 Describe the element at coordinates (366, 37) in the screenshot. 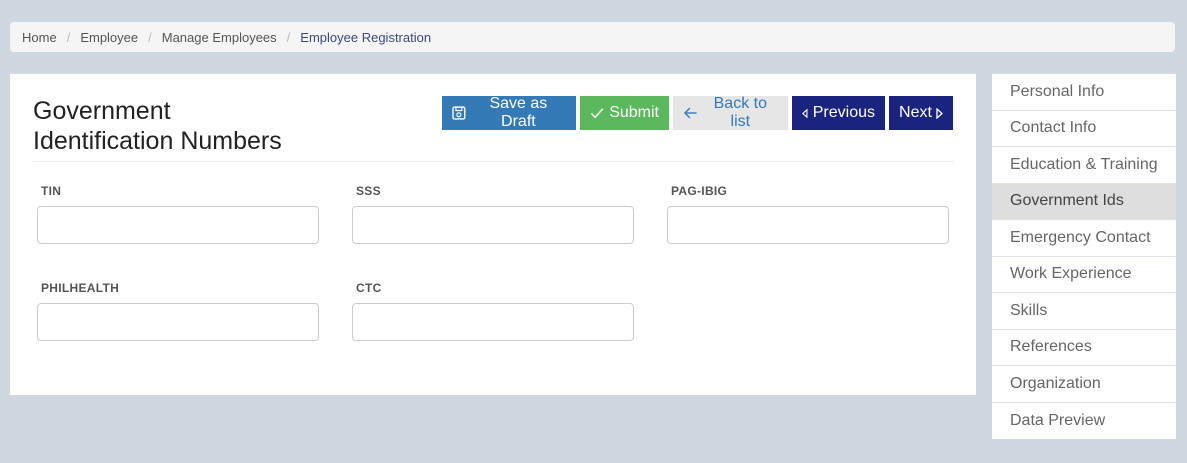

I see `breadcrumb-current: Employee Registration` at that location.